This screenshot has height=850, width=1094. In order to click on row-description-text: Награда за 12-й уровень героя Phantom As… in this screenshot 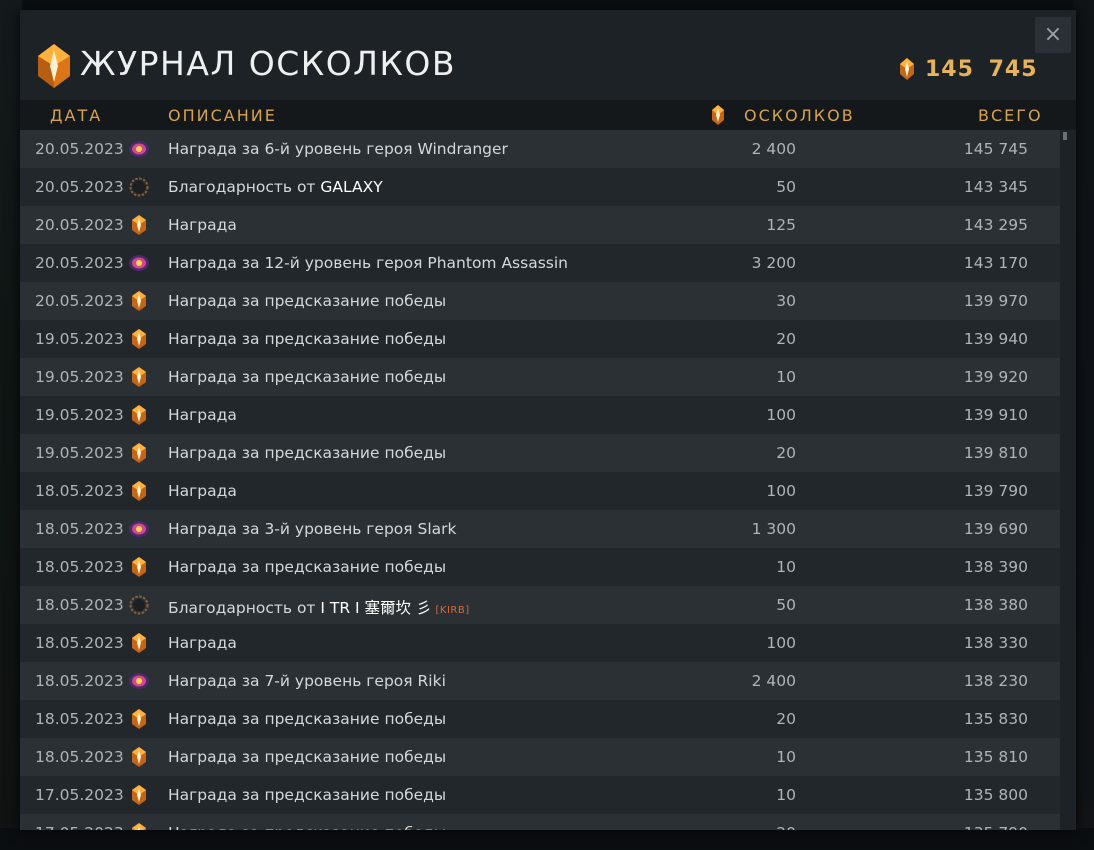, I will do `click(368, 263)`.